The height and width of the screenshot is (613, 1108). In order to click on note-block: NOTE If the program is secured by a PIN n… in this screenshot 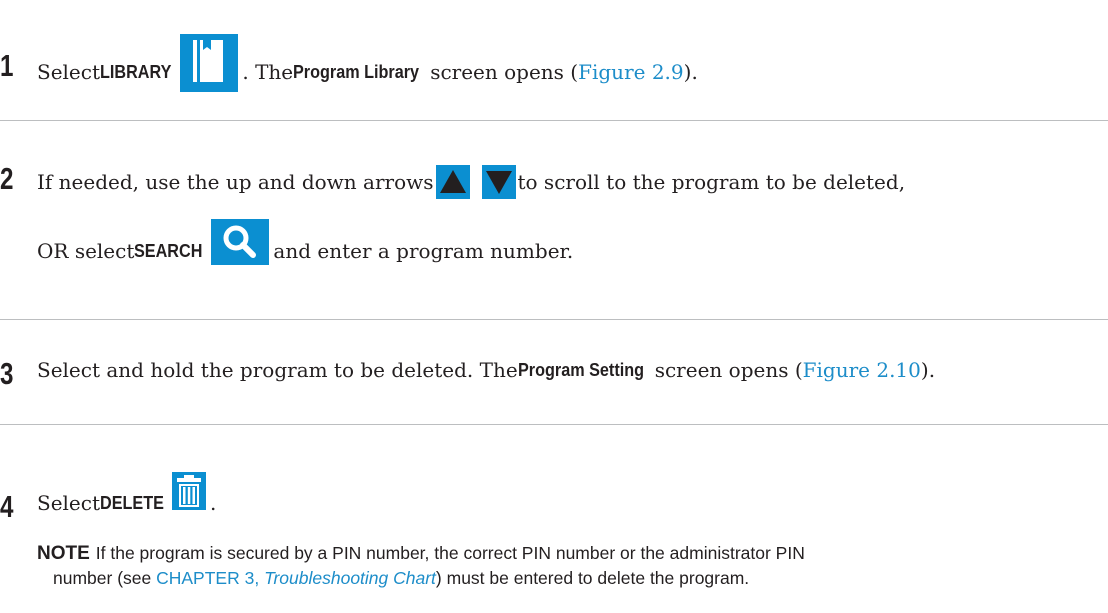, I will do `click(567, 565)`.